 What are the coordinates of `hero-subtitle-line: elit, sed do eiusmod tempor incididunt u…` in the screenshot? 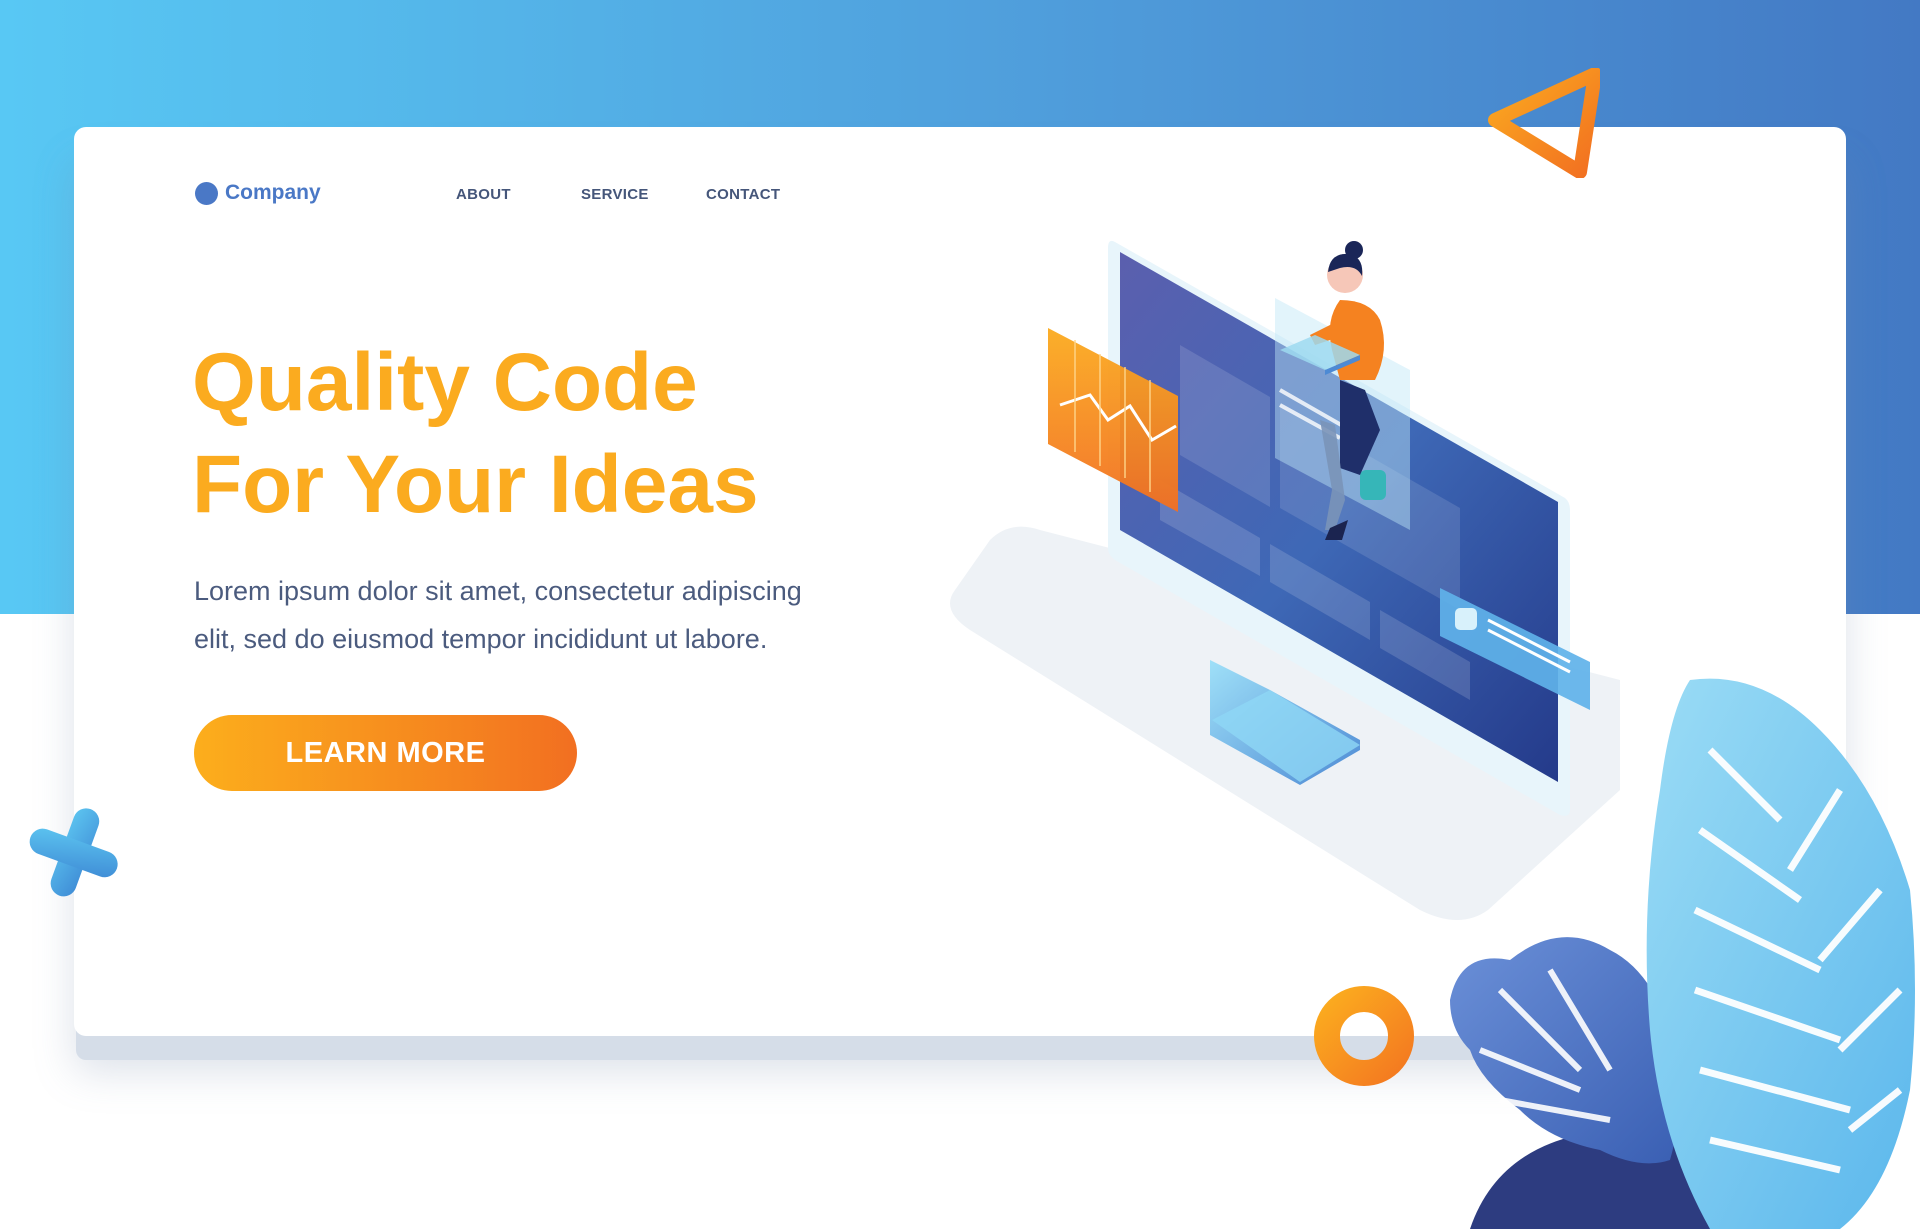 It's located at (481, 639).